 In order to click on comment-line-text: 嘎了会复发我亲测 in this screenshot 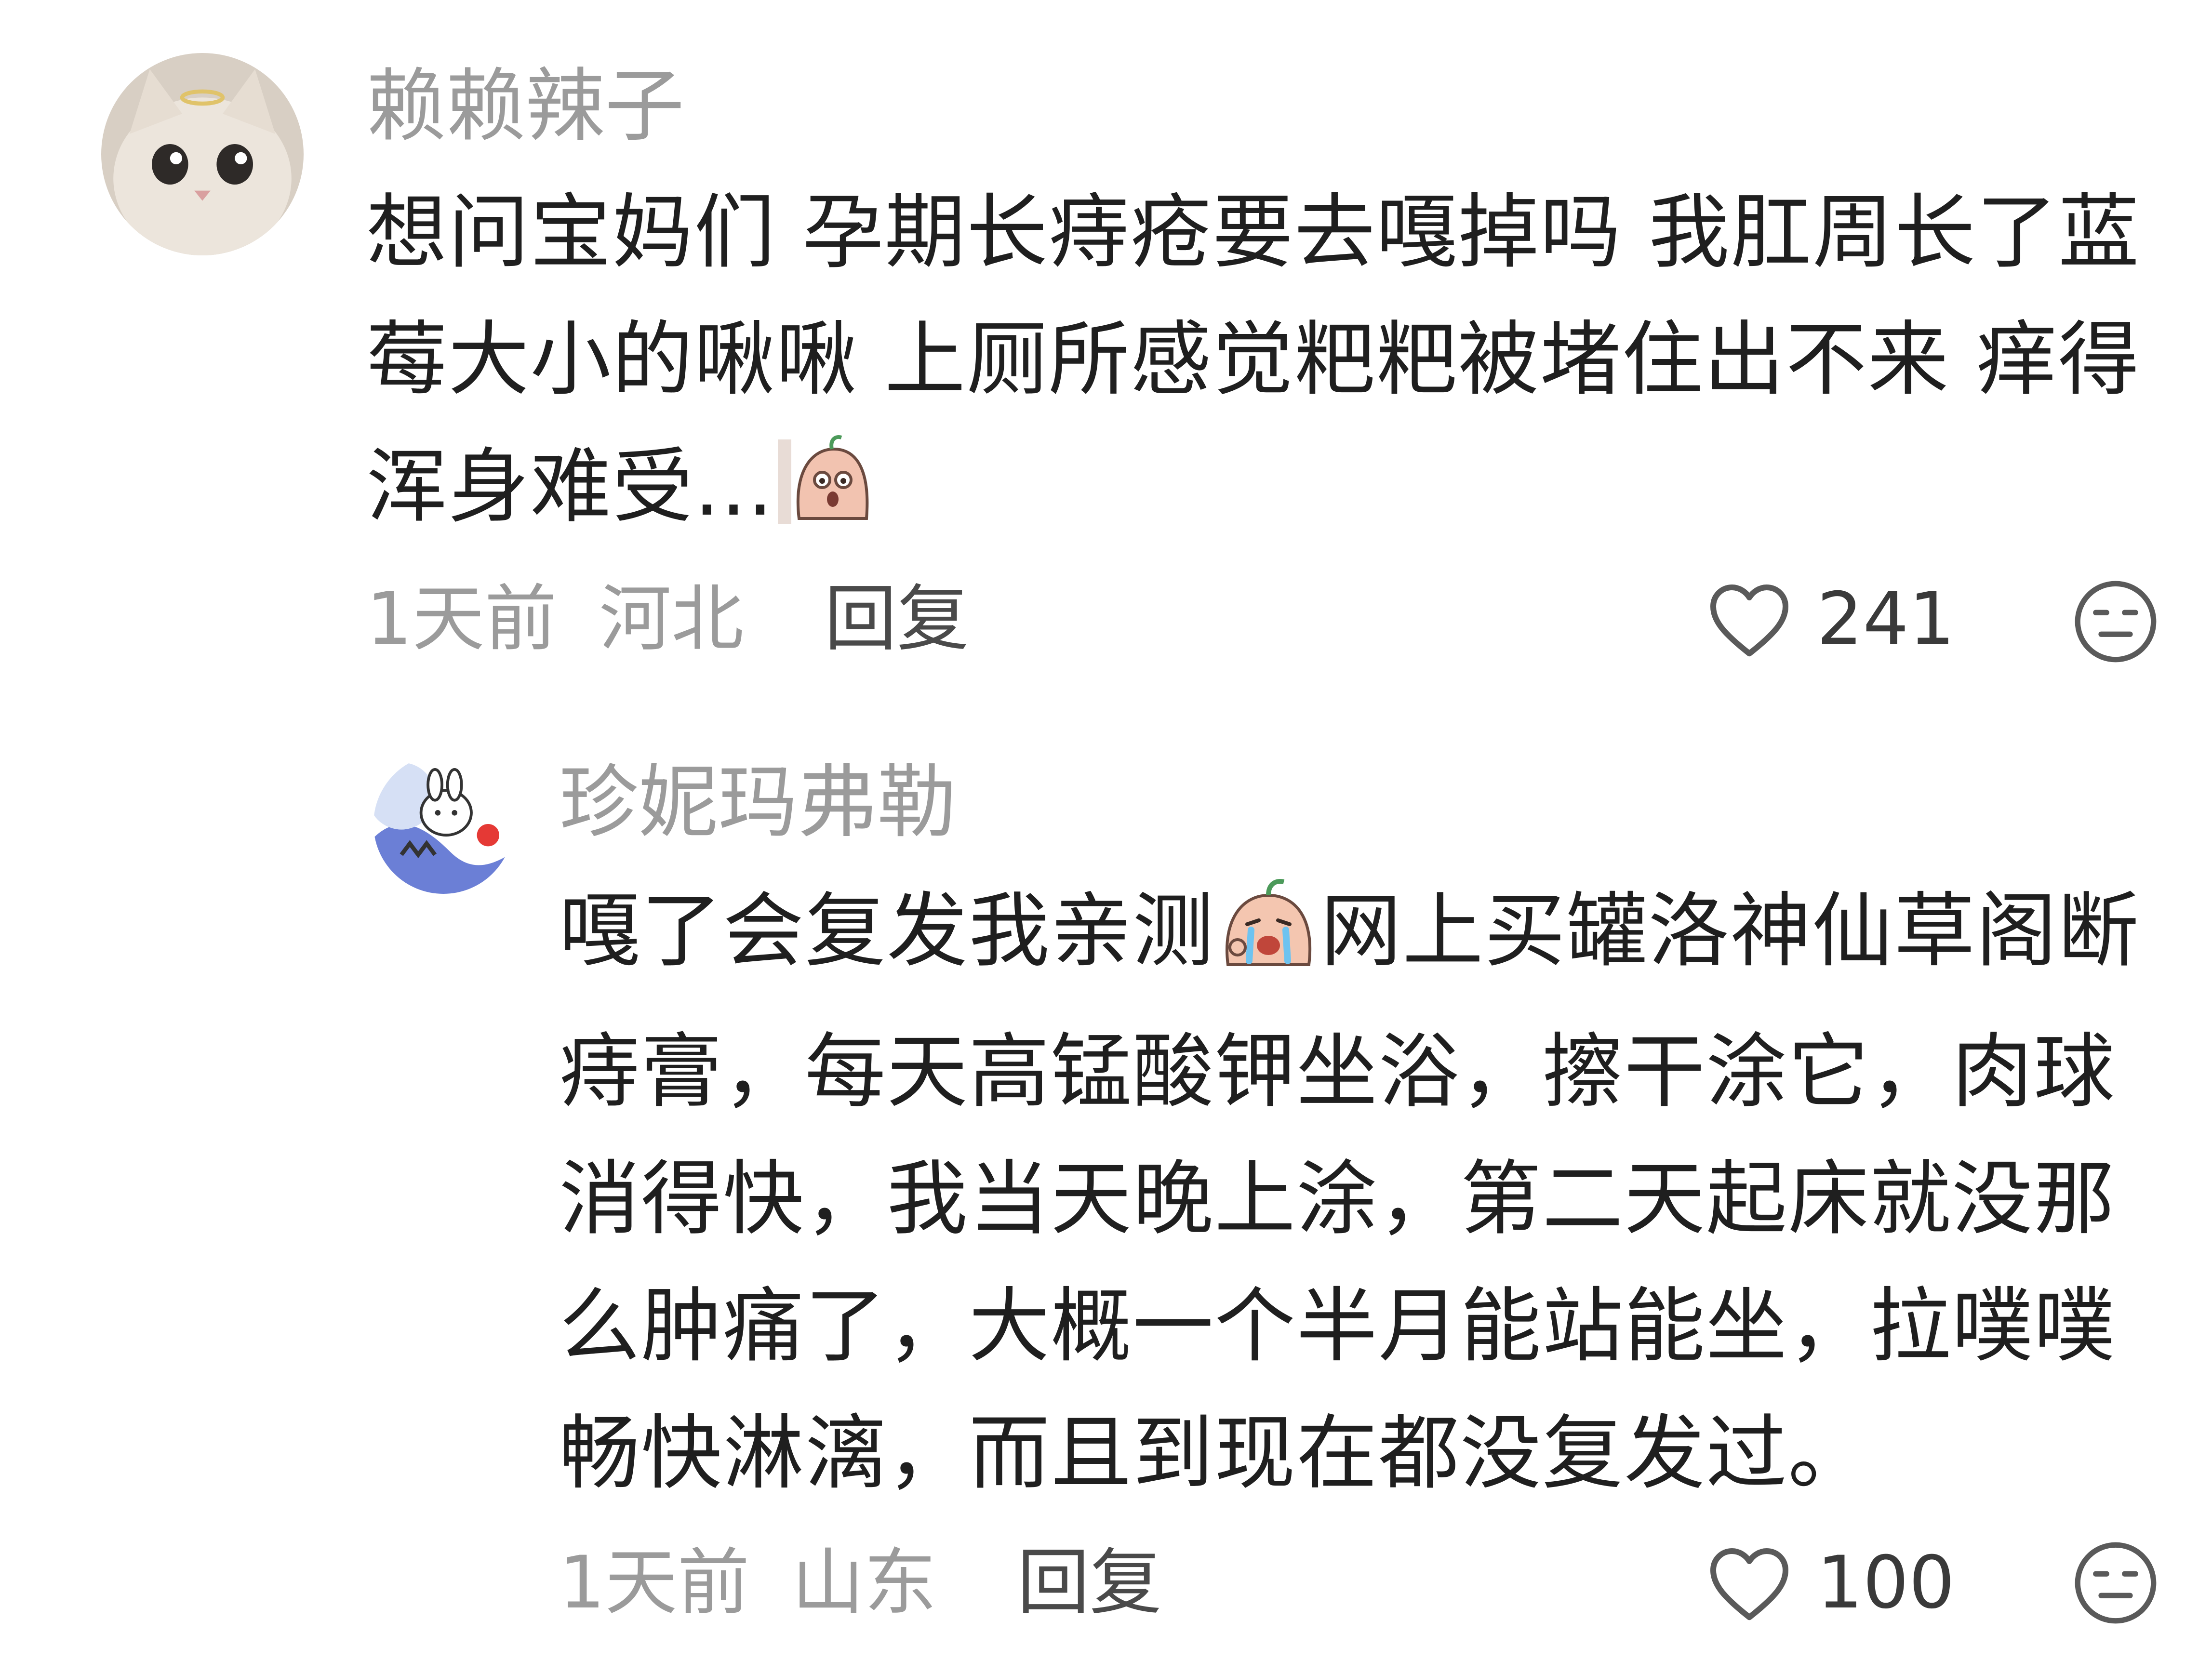, I will do `click(886, 931)`.